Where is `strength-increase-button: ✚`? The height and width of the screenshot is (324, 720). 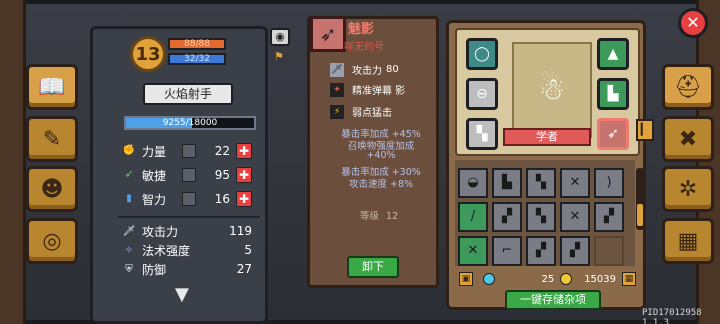
strength-increase-button: ✚ is located at coordinates (244, 151).